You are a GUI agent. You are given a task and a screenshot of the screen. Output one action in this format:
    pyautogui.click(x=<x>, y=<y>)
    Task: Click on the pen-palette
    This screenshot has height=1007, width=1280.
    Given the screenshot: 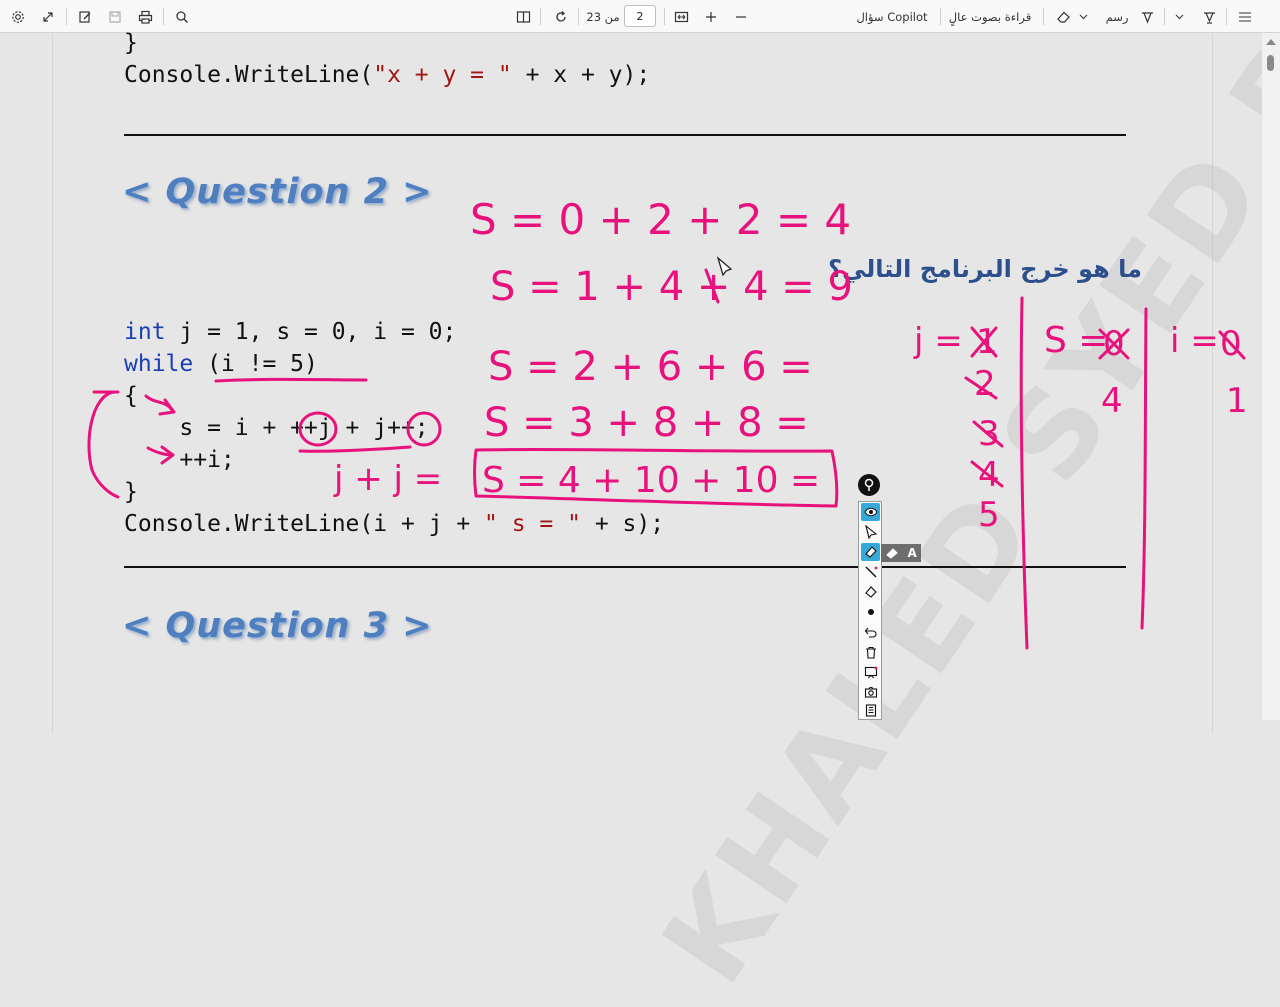 What is the action you would take?
    pyautogui.click(x=870, y=610)
    